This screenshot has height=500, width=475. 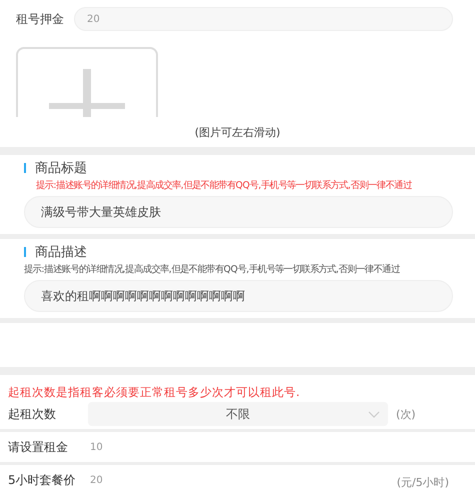 I want to click on field-label: 5小时套餐价, so click(x=42, y=480).